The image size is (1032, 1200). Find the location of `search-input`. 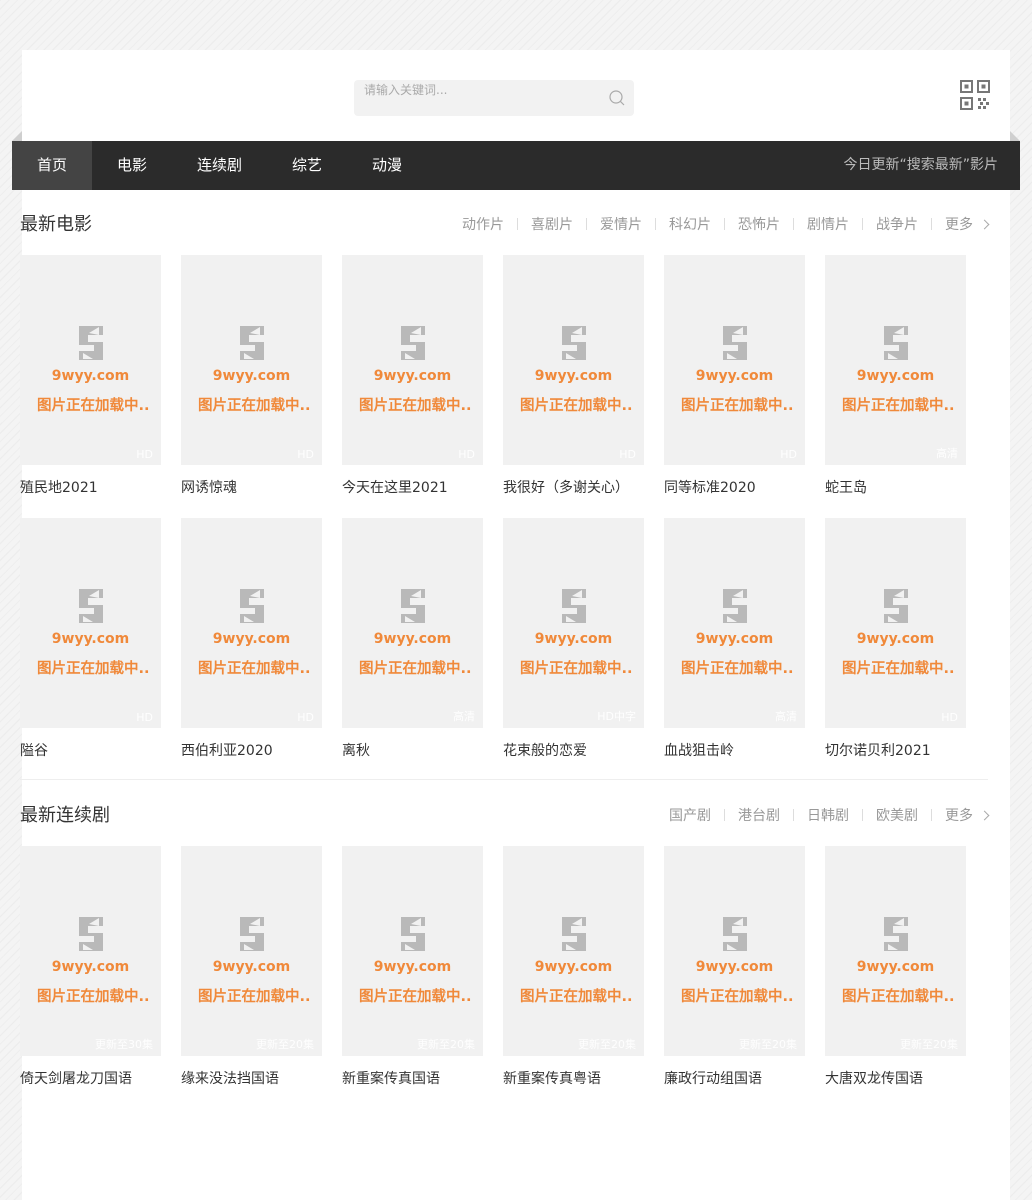

search-input is located at coordinates (484, 90).